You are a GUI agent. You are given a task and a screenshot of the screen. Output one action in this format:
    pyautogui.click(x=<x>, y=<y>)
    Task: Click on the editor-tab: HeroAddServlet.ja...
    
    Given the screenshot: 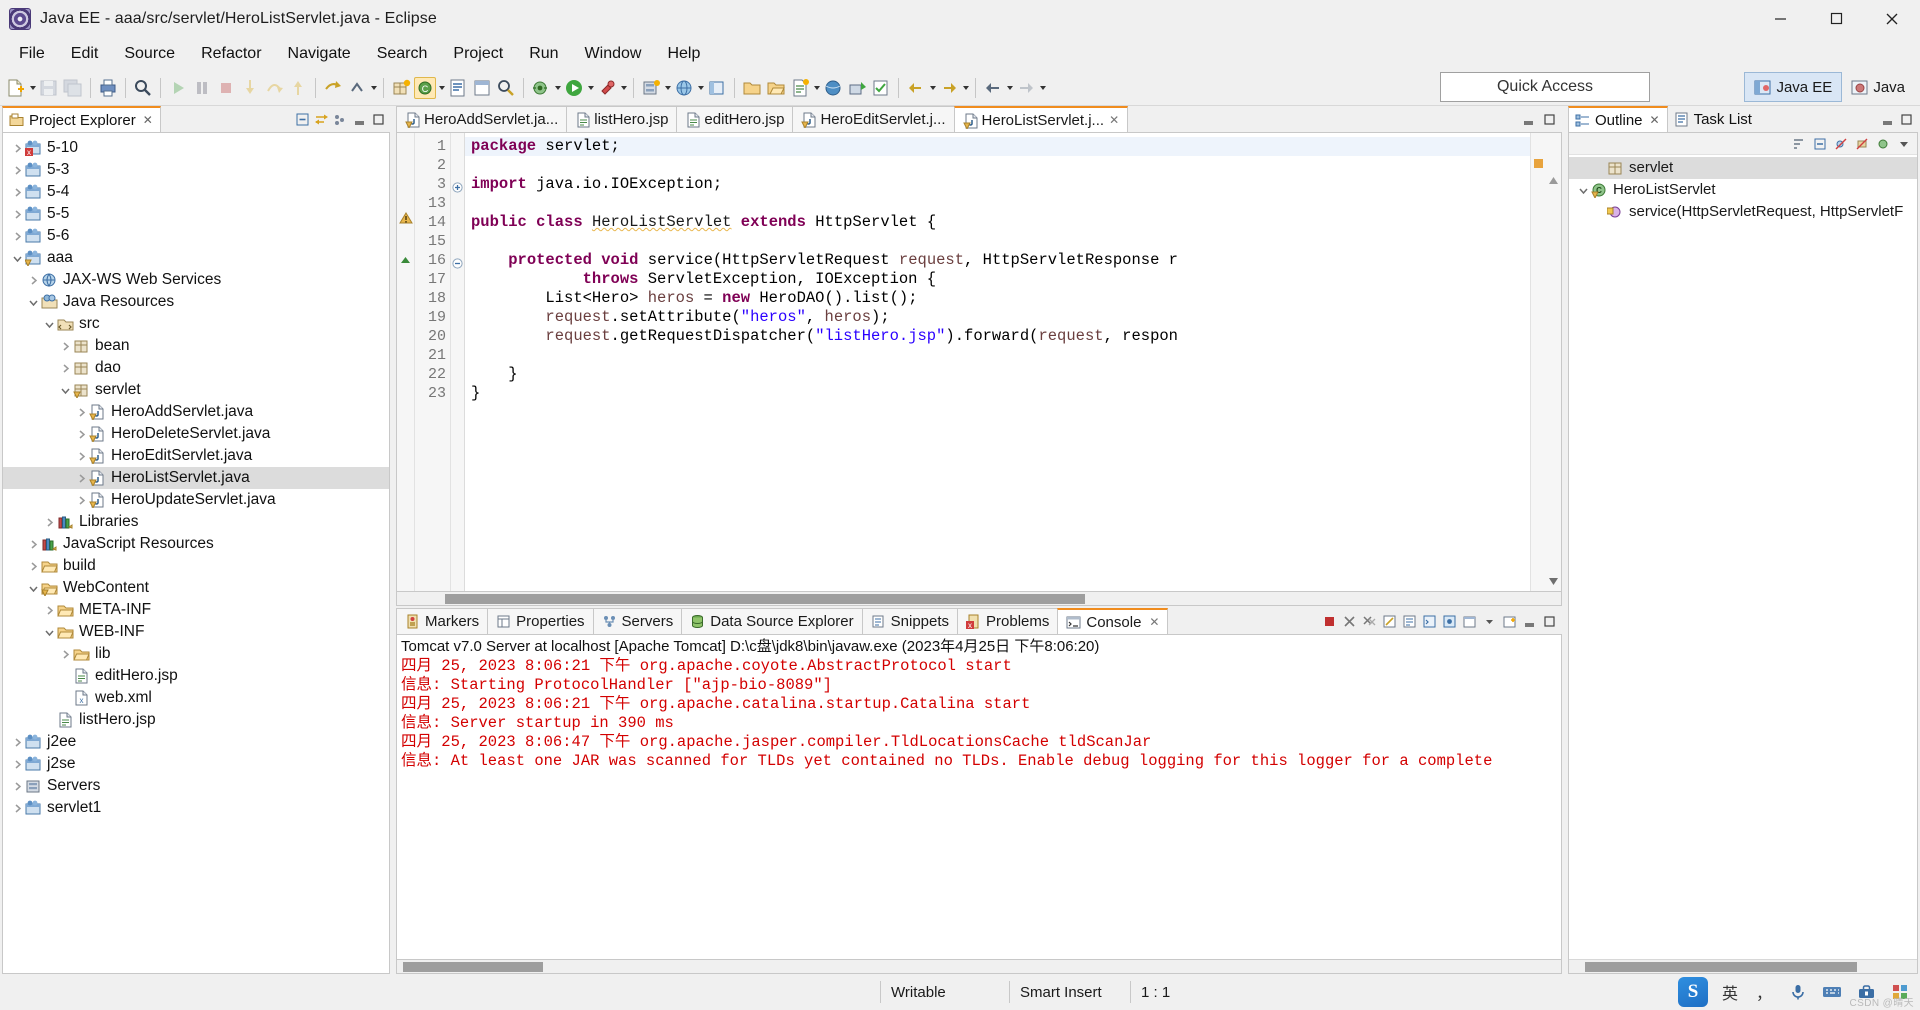 What is the action you would take?
    pyautogui.click(x=482, y=119)
    